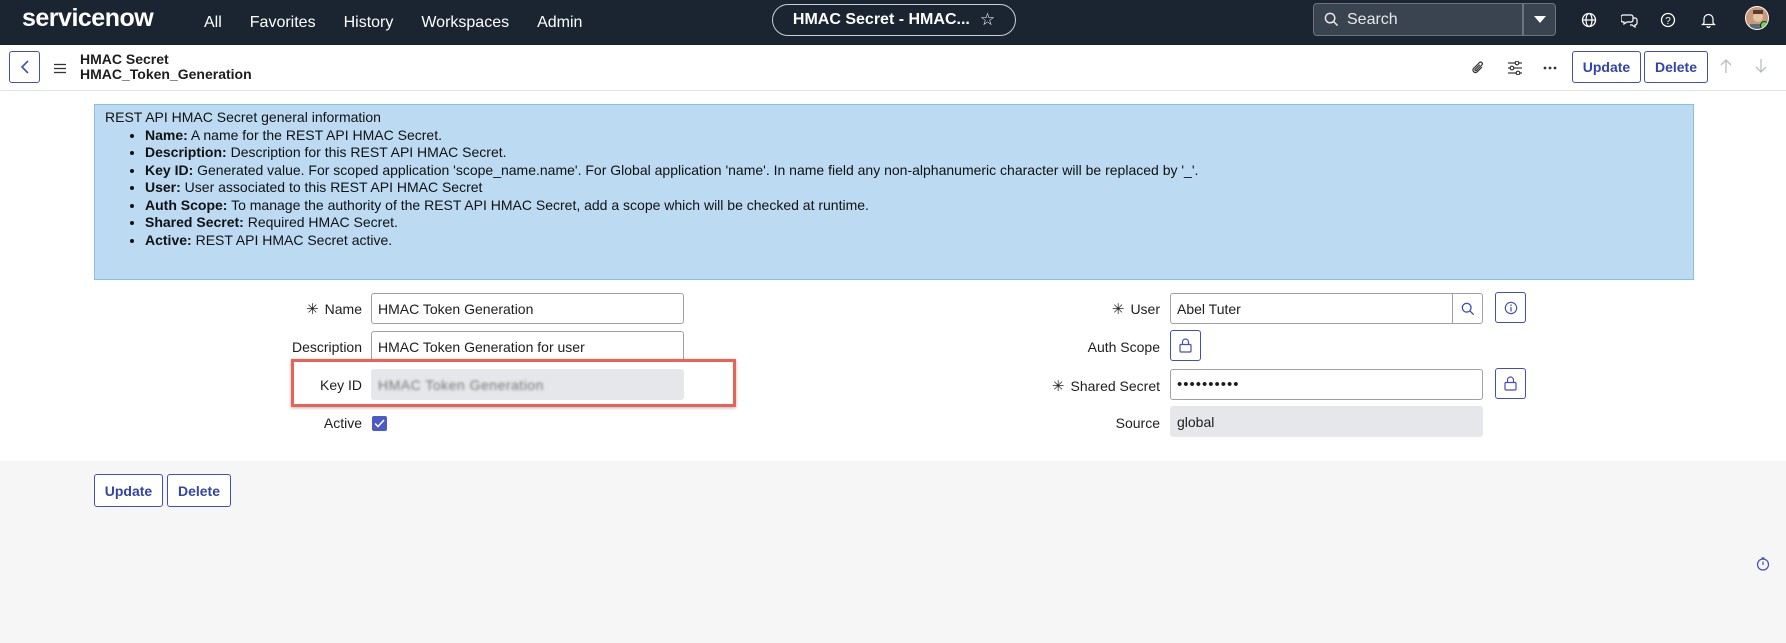 The image size is (1786, 643). What do you see at coordinates (334, 309) in the screenshot?
I see `name-label: ✳ Name` at bounding box center [334, 309].